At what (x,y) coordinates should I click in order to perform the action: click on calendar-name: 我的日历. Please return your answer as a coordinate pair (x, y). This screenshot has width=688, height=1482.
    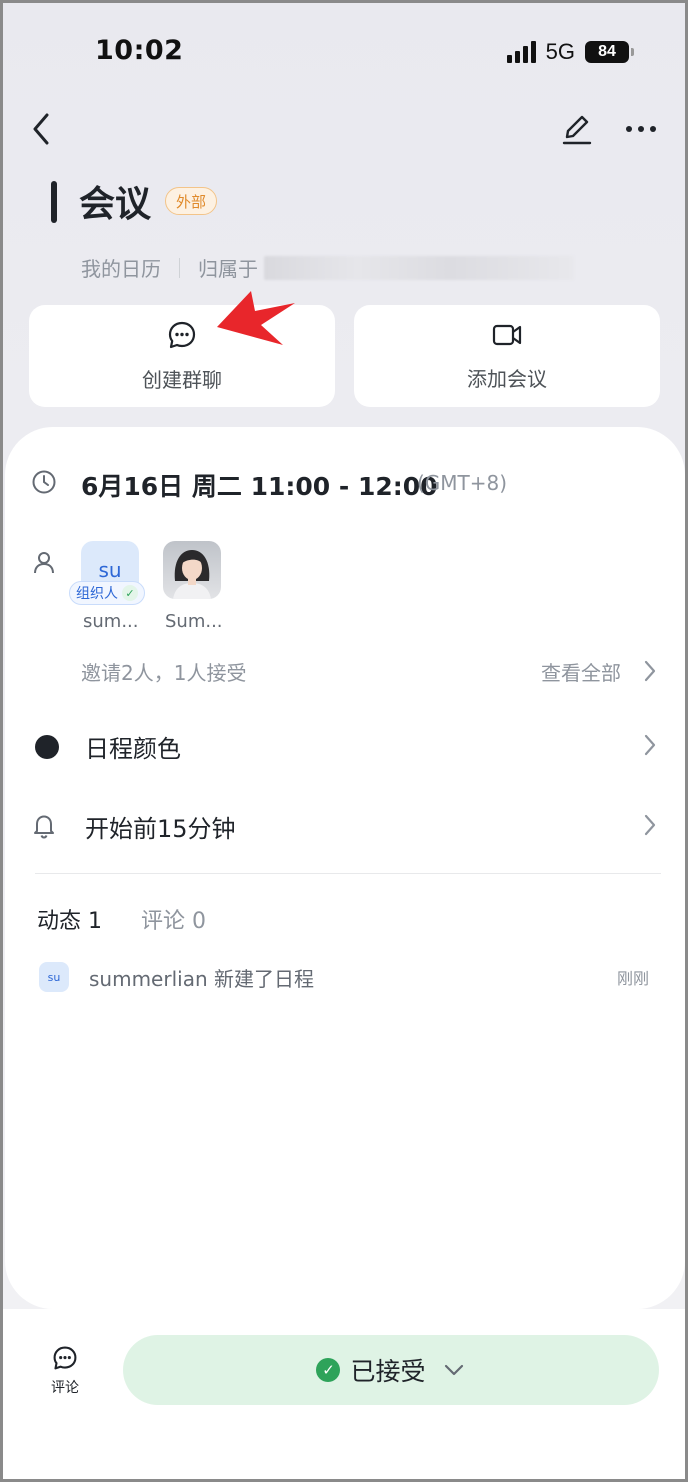
    Looking at the image, I should click on (121, 269).